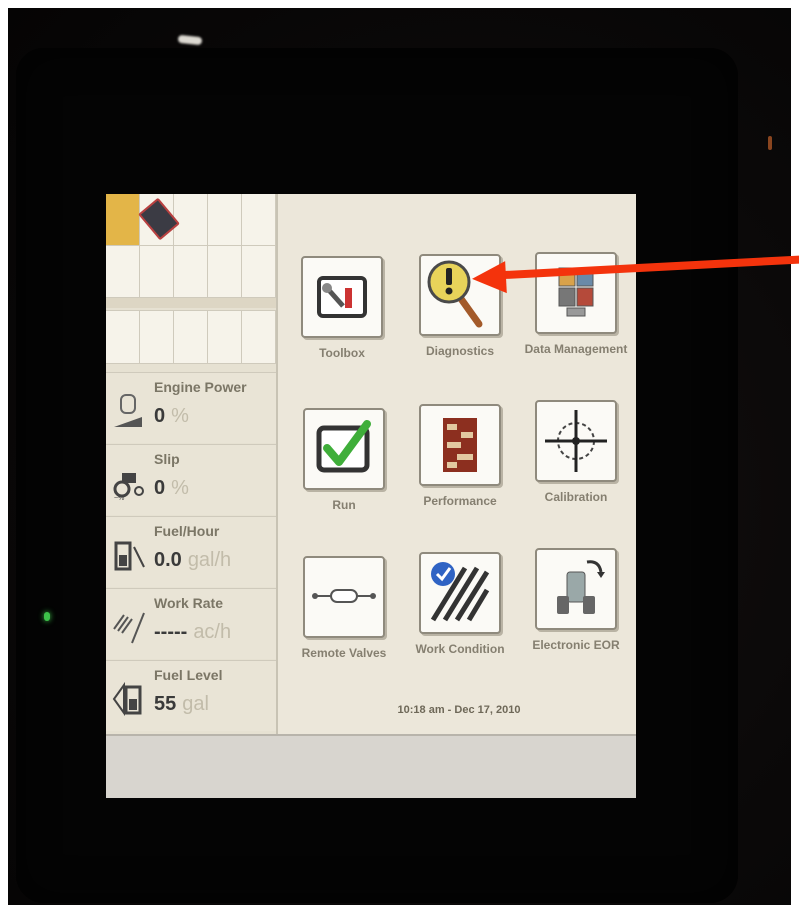 The width and height of the screenshot is (799, 913). I want to click on toolbox-icon, so click(342, 297).